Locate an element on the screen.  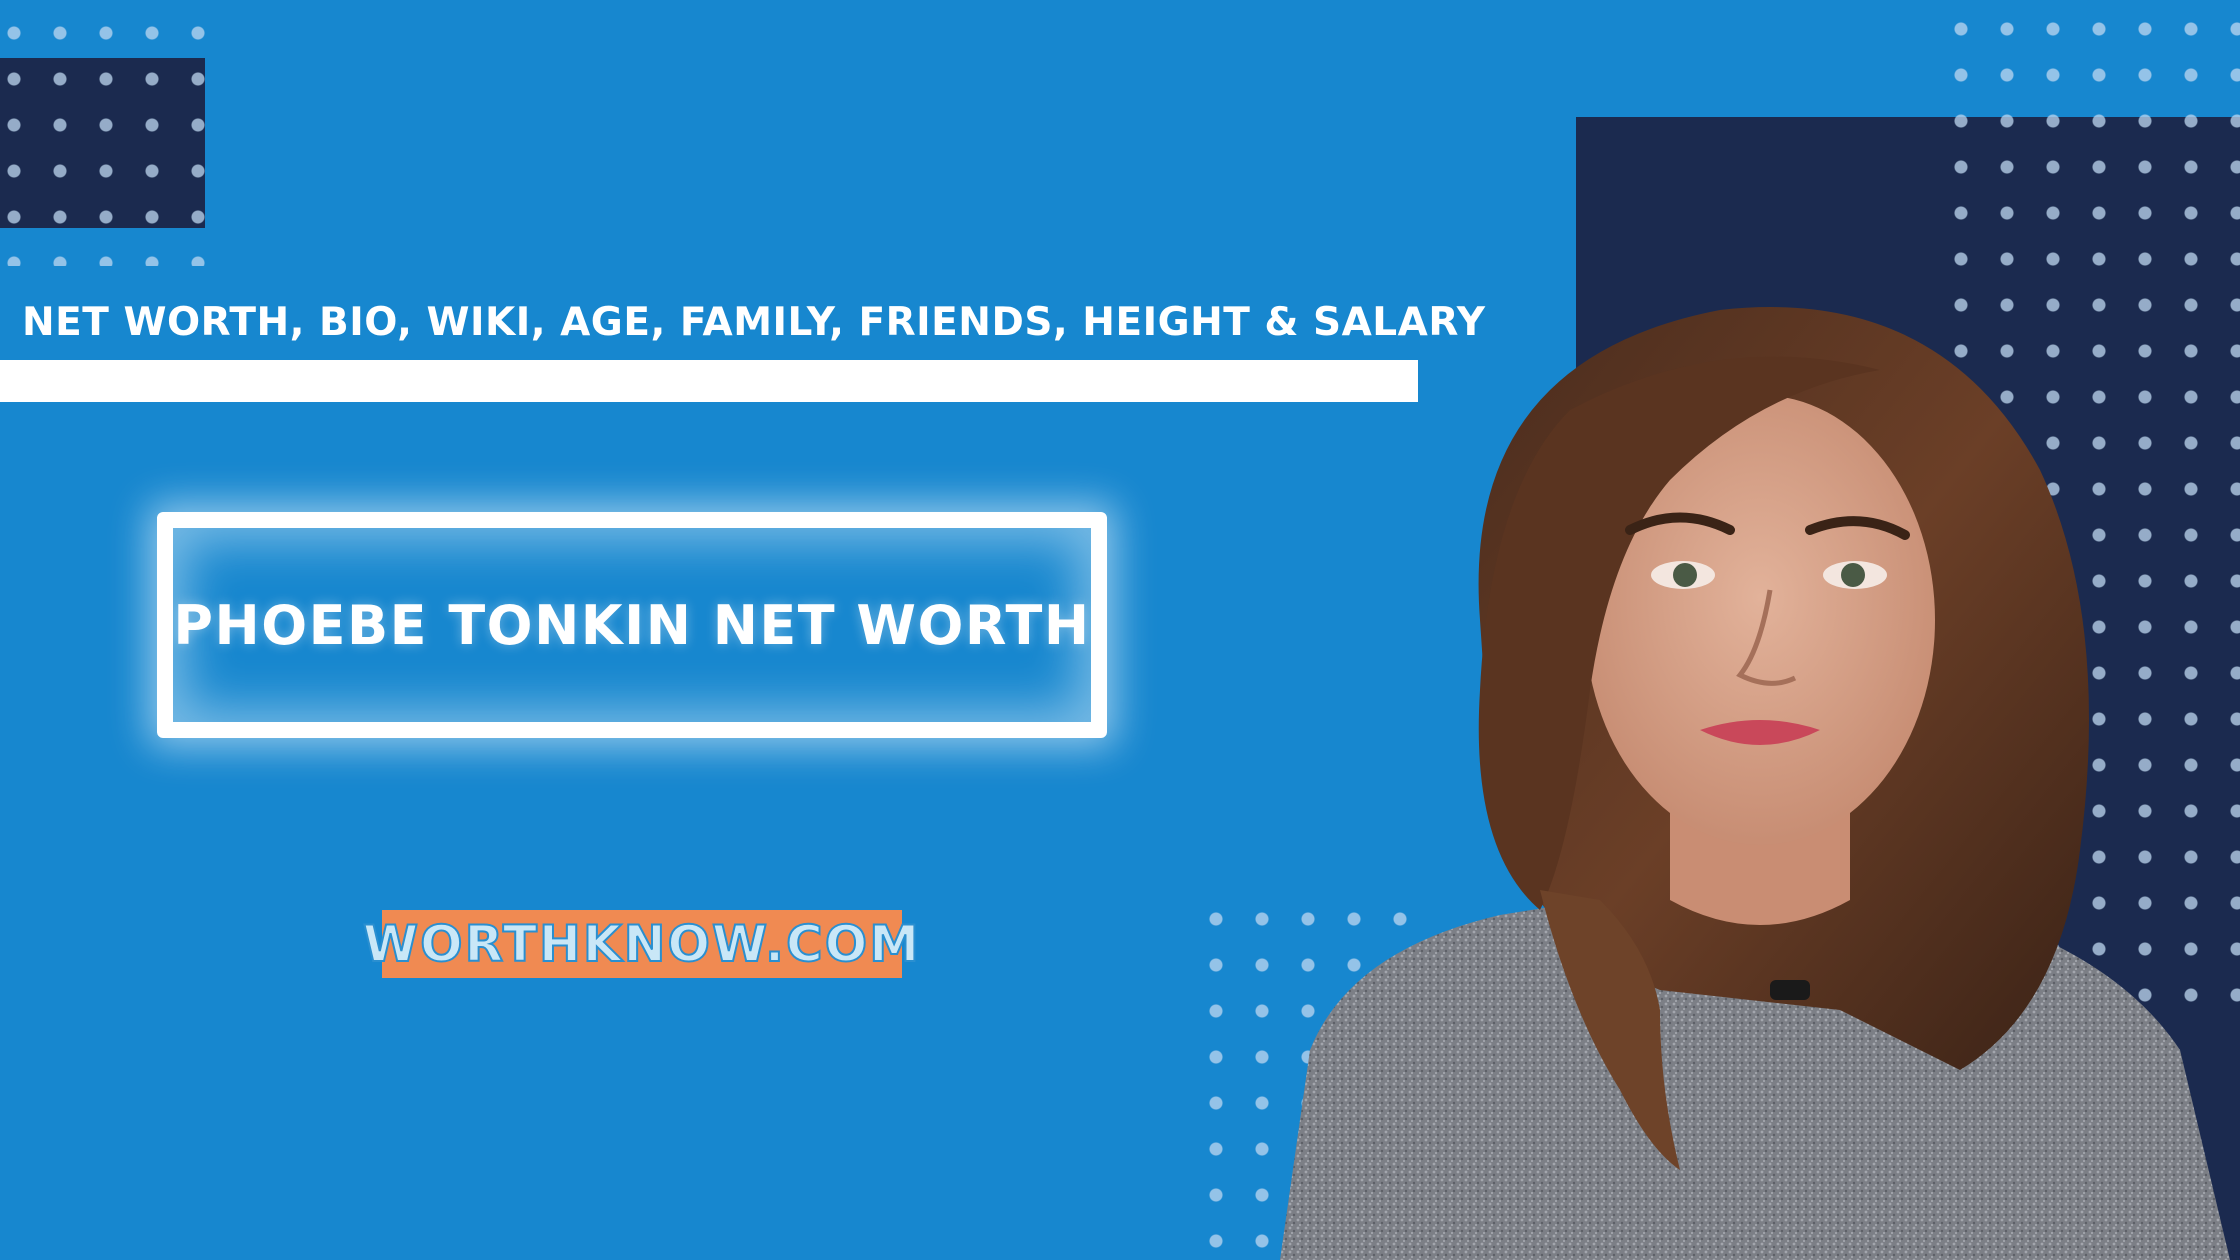
title-box: PHOEBE TONKIN NET WORTH is located at coordinates (632, 625).